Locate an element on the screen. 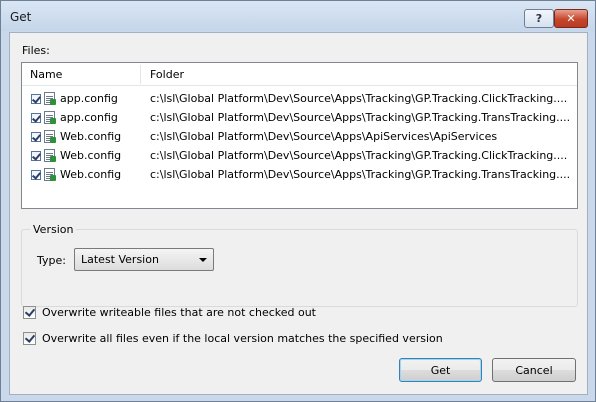 The image size is (596, 402). help-button: ? is located at coordinates (539, 18).